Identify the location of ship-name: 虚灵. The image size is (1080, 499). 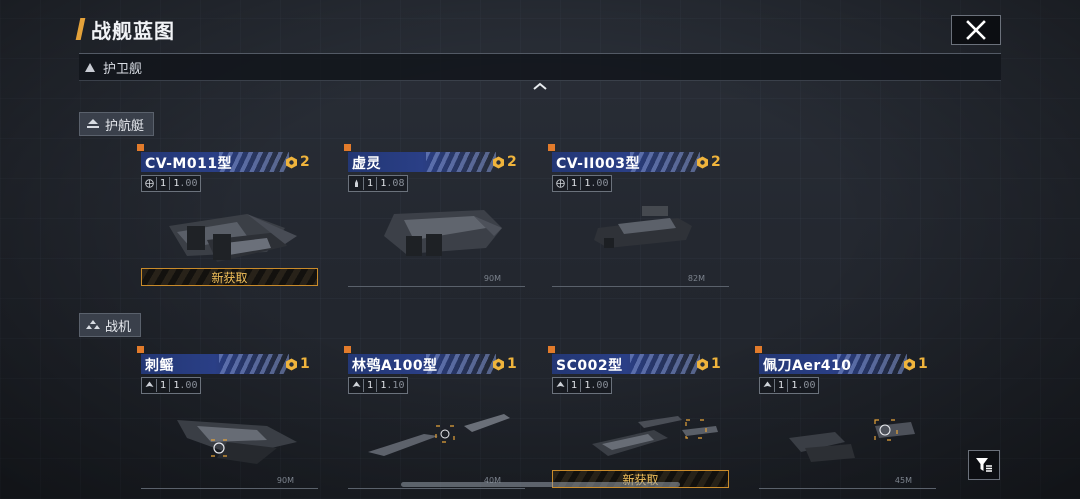
(366, 164).